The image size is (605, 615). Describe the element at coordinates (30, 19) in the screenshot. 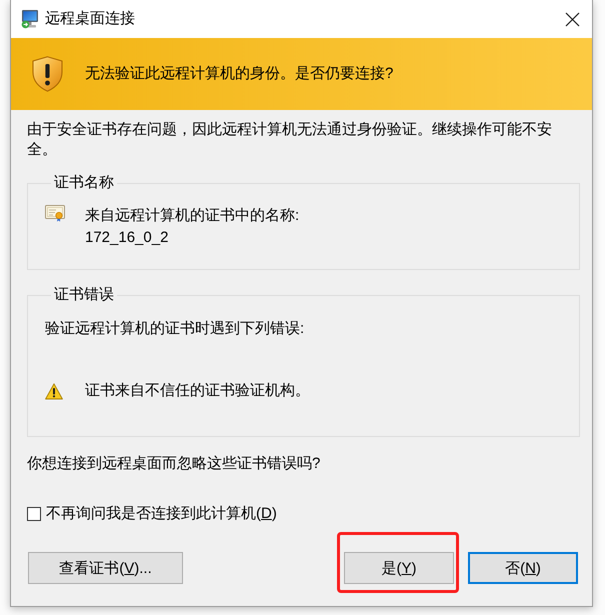

I see `monitor-icon` at that location.